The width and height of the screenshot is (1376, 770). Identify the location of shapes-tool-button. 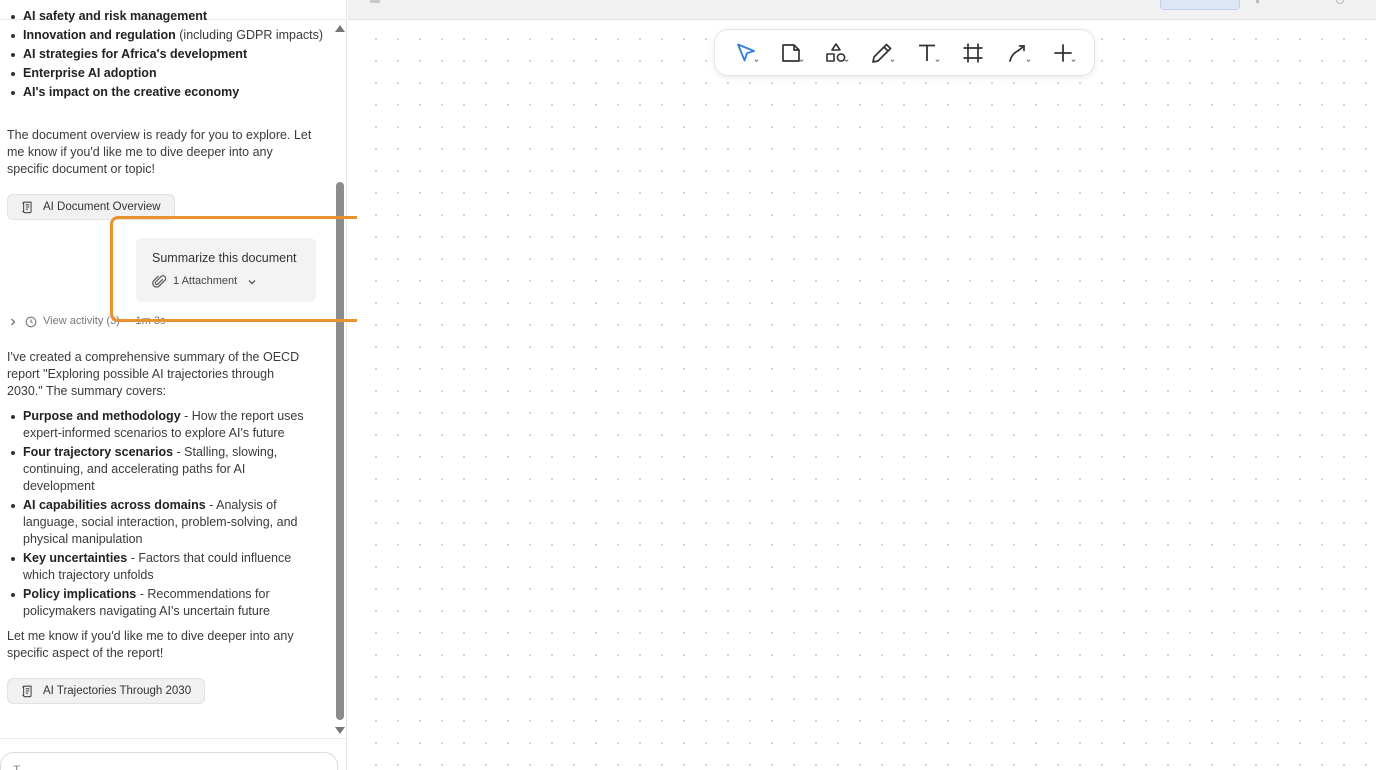
(836, 53).